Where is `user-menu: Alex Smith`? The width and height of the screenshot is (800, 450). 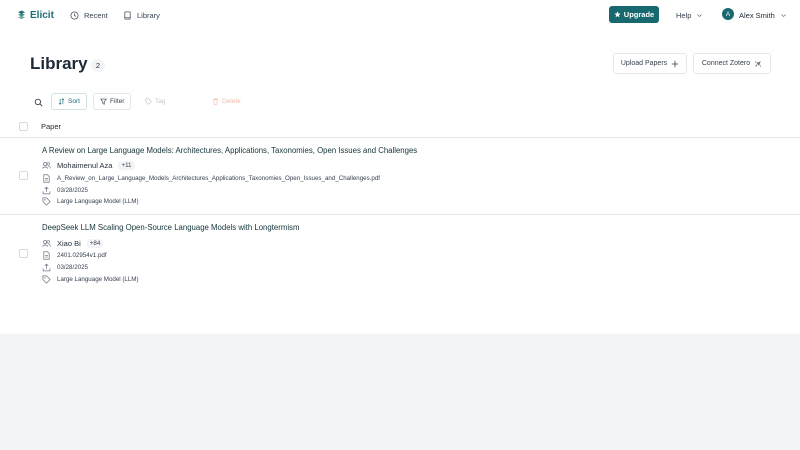
user-menu: Alex Smith is located at coordinates (763, 15).